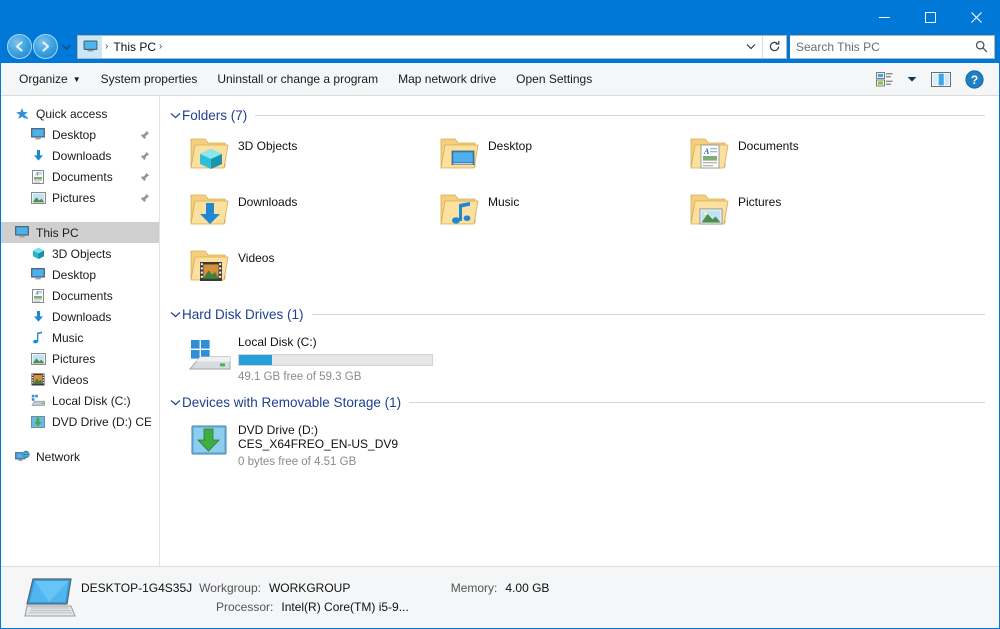 The image size is (1000, 629). Describe the element at coordinates (941, 79) in the screenshot. I see `preview-pane-button` at that location.